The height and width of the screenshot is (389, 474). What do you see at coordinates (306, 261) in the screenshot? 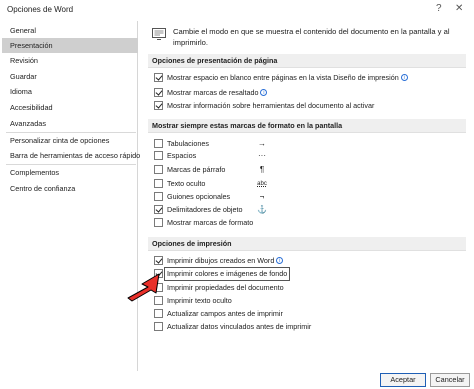
I see `option-print-drawings: Imprimir dibujos creados en Word i` at bounding box center [306, 261].